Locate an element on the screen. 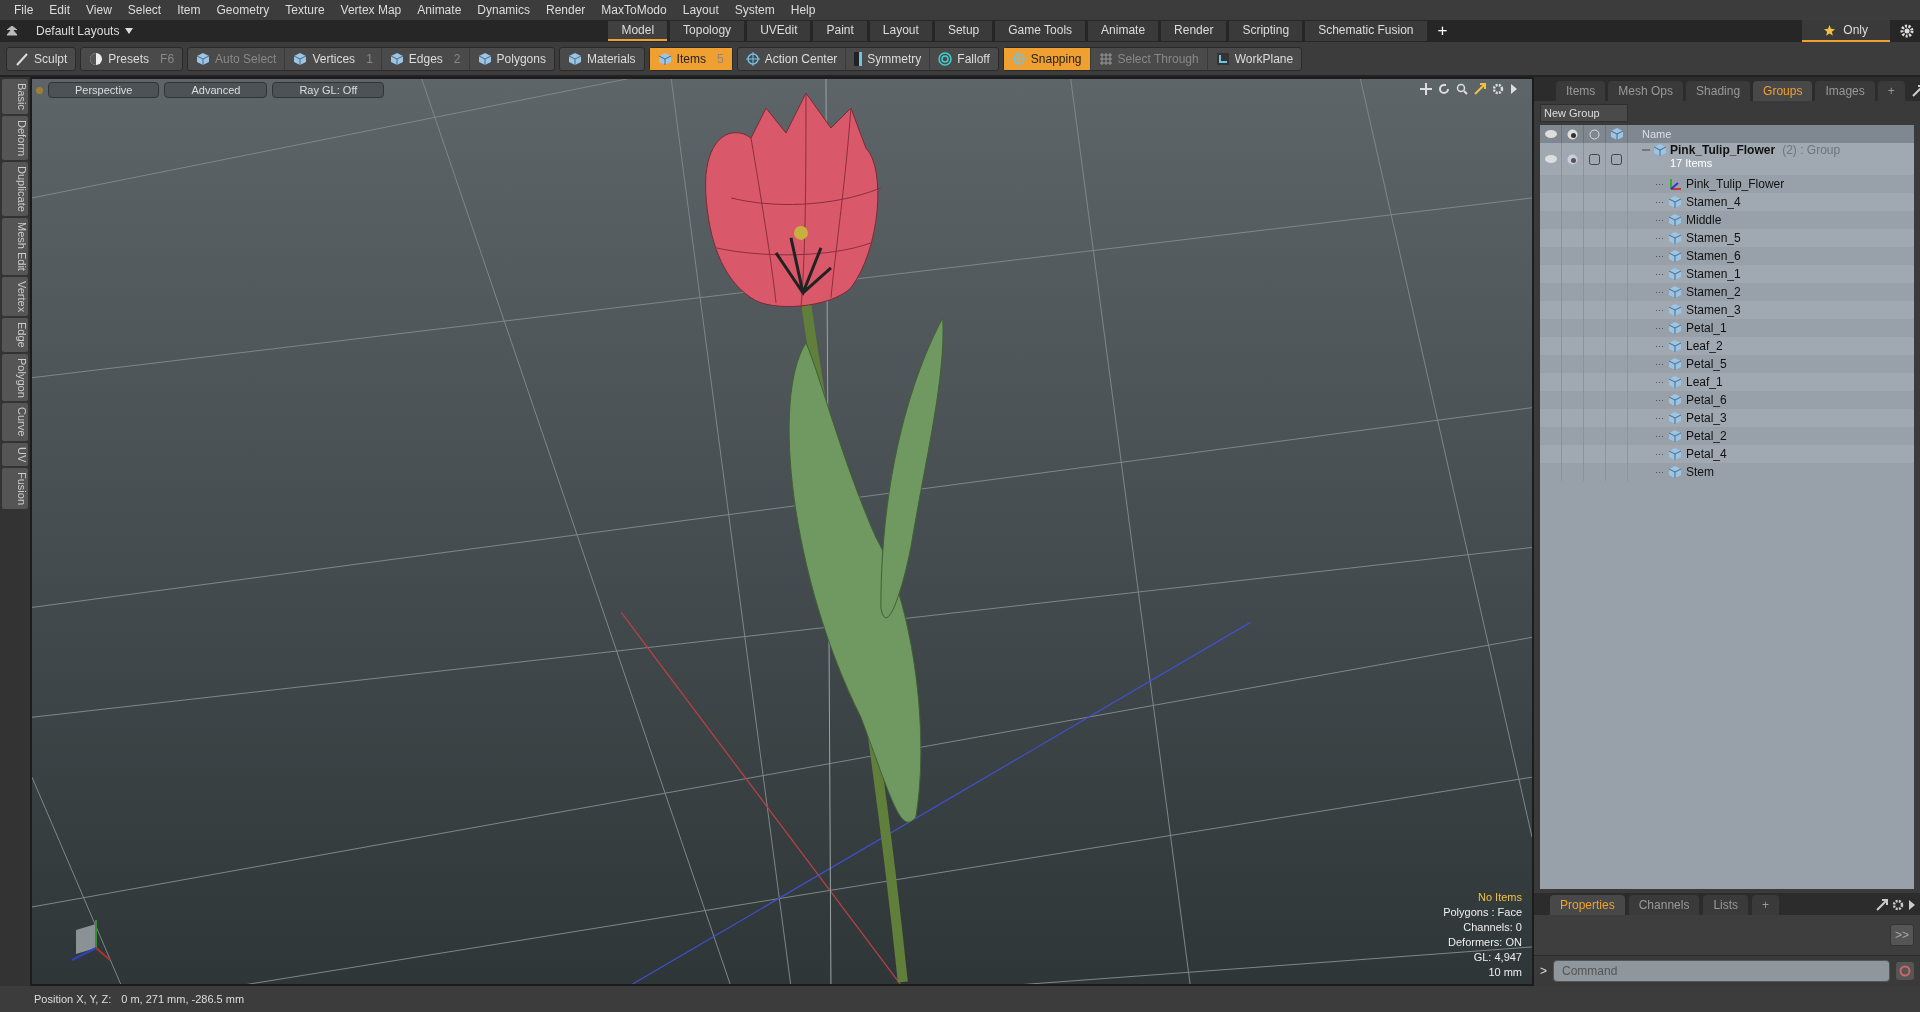 This screenshot has height=1012, width=1920. side-tab: Edge is located at coordinates (15, 334).